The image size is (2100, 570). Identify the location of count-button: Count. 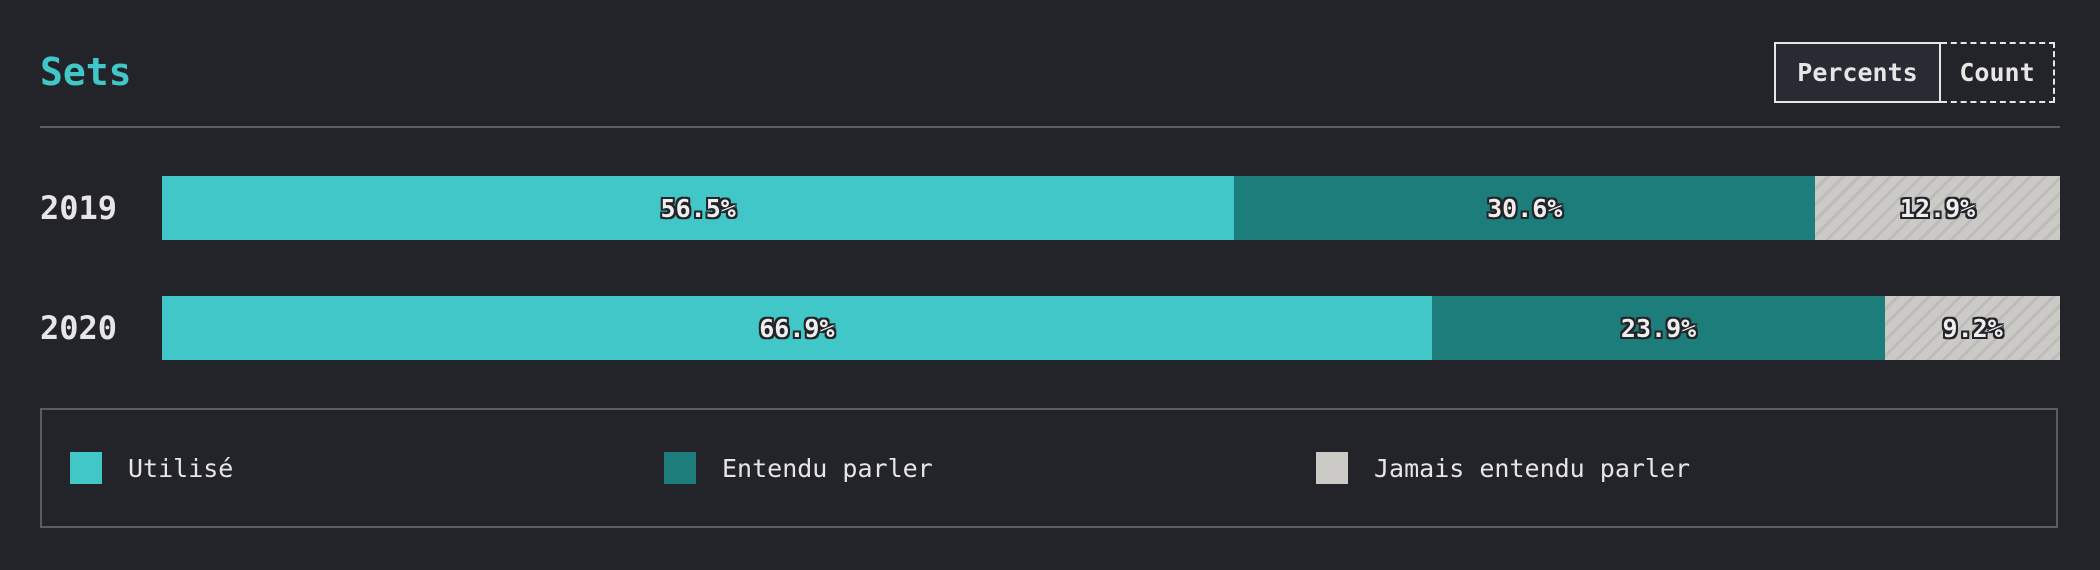
(1998, 72).